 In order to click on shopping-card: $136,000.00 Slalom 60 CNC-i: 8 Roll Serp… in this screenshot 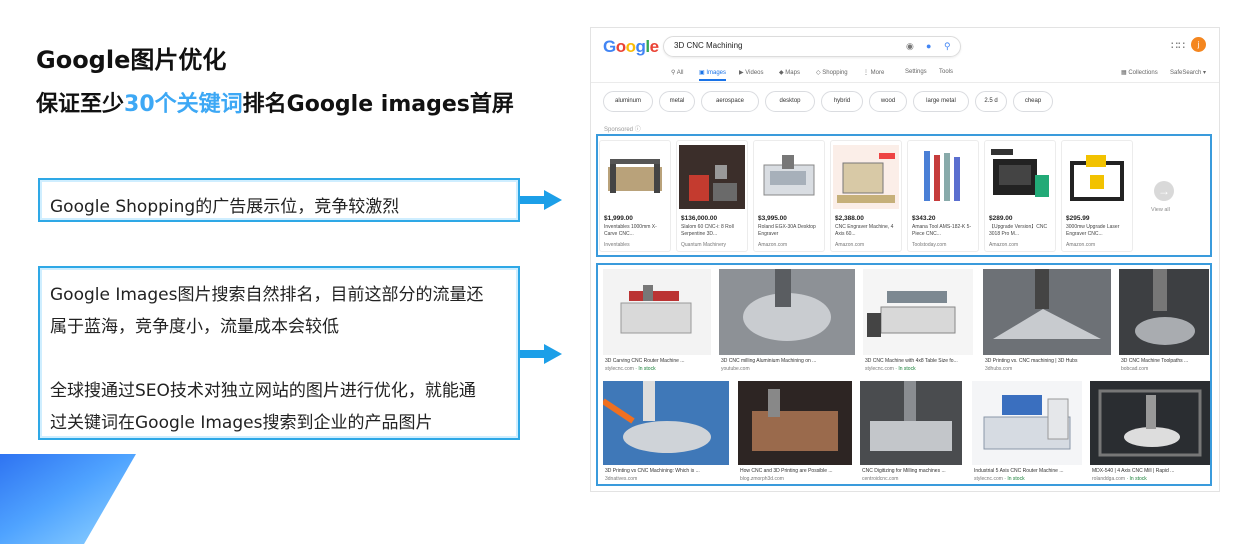, I will do `click(712, 196)`.